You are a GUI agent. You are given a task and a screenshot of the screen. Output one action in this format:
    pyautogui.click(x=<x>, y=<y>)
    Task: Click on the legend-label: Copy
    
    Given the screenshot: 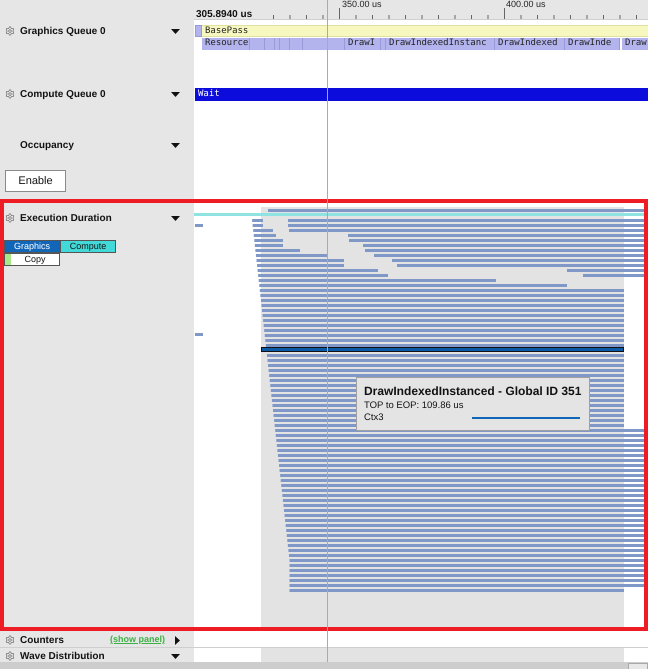 What is the action you would take?
    pyautogui.click(x=34, y=259)
    